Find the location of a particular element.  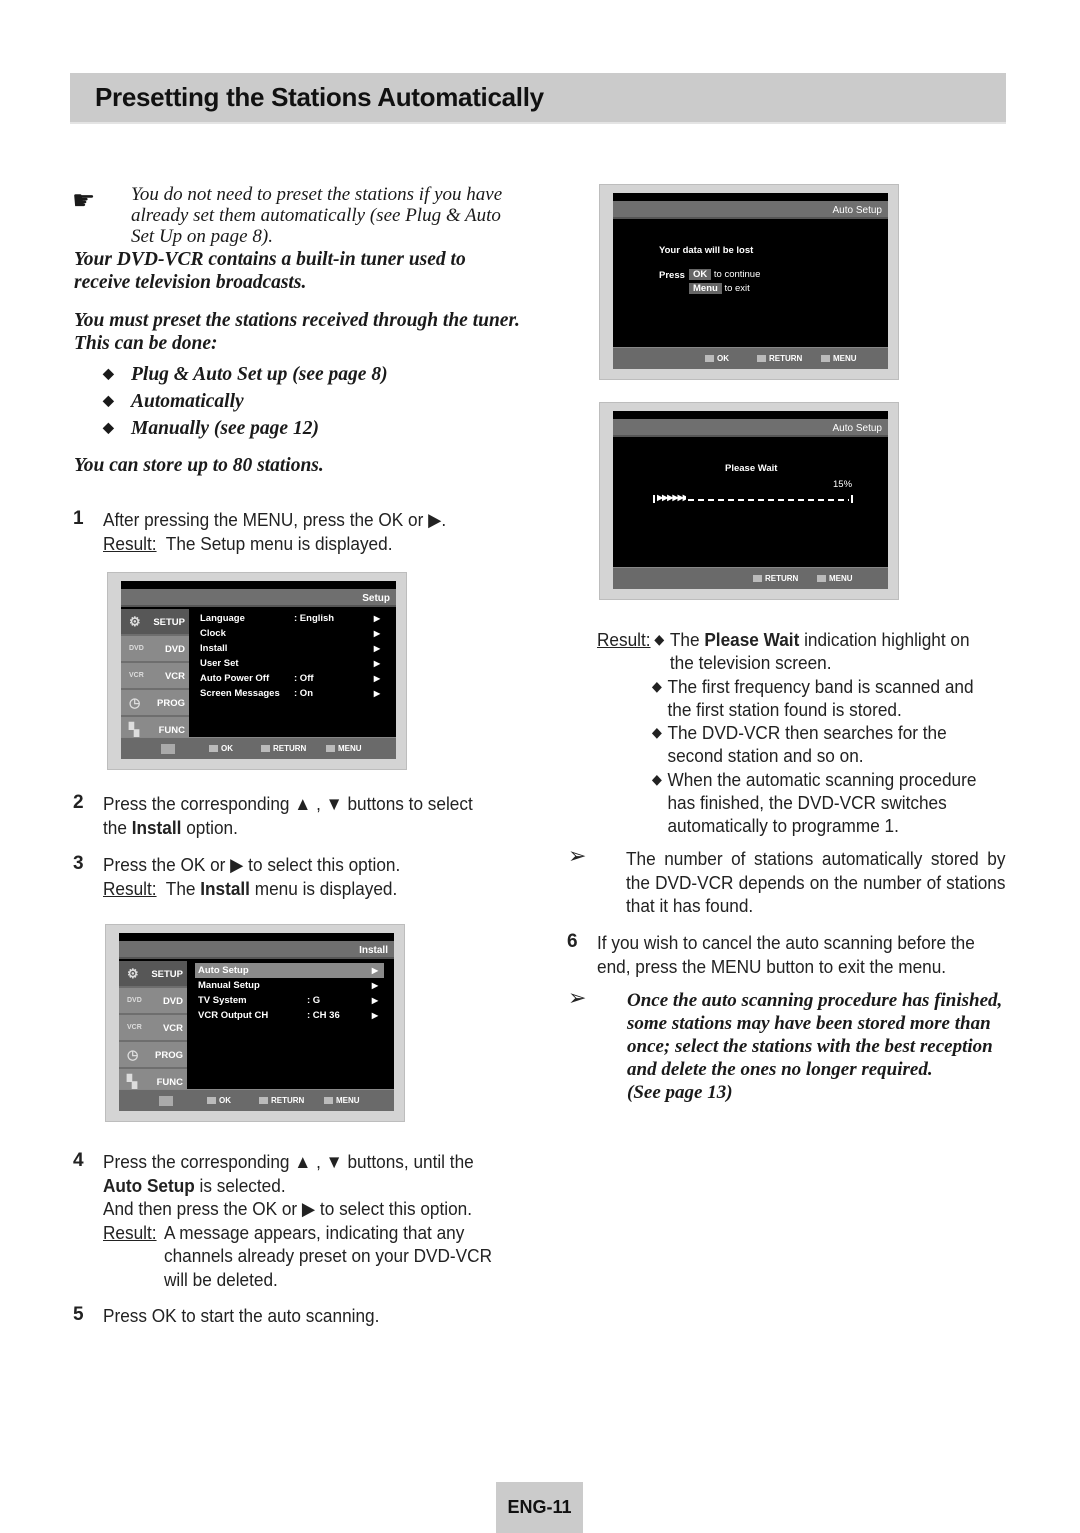

menu-row-value: : On is located at coordinates (303, 693).